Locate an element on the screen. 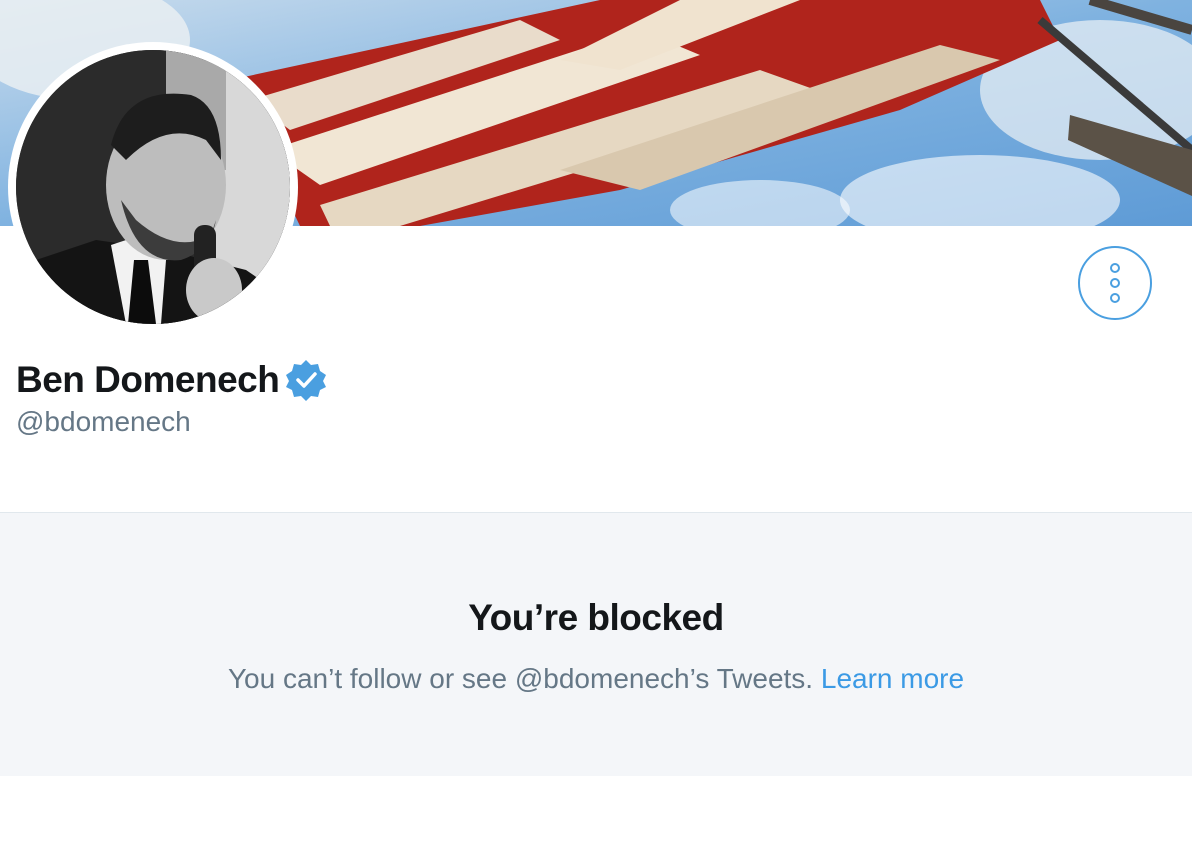 This screenshot has width=1192, height=848. more-options-icon is located at coordinates (1115, 283).